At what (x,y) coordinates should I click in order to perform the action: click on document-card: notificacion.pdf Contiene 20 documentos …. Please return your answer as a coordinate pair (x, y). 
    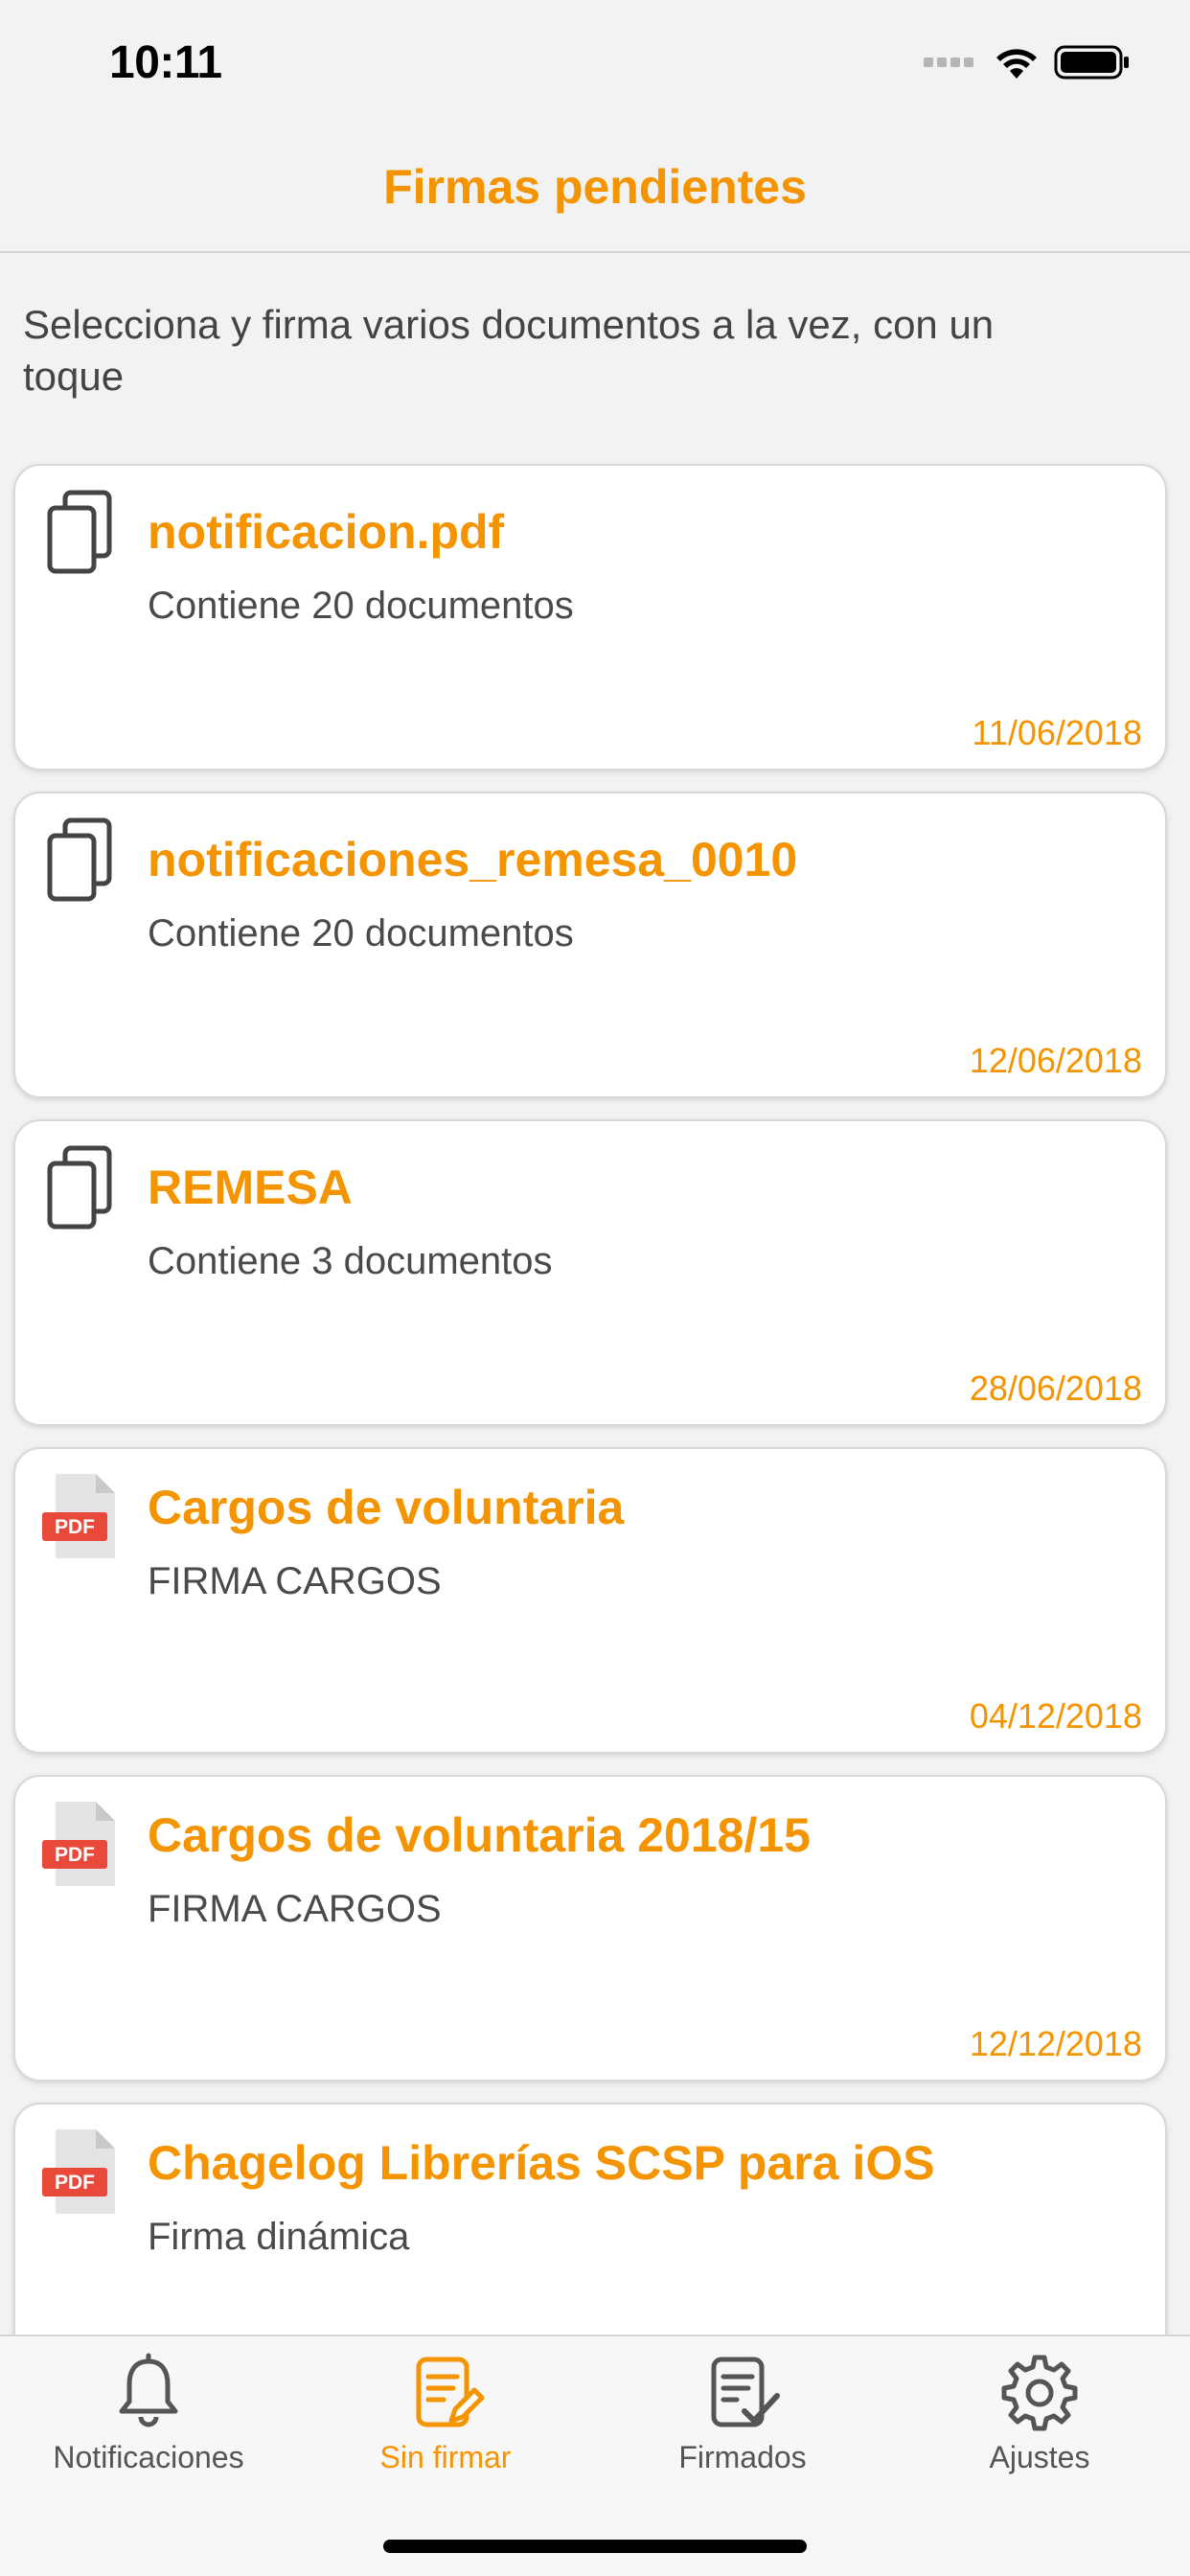
    Looking at the image, I should click on (590, 617).